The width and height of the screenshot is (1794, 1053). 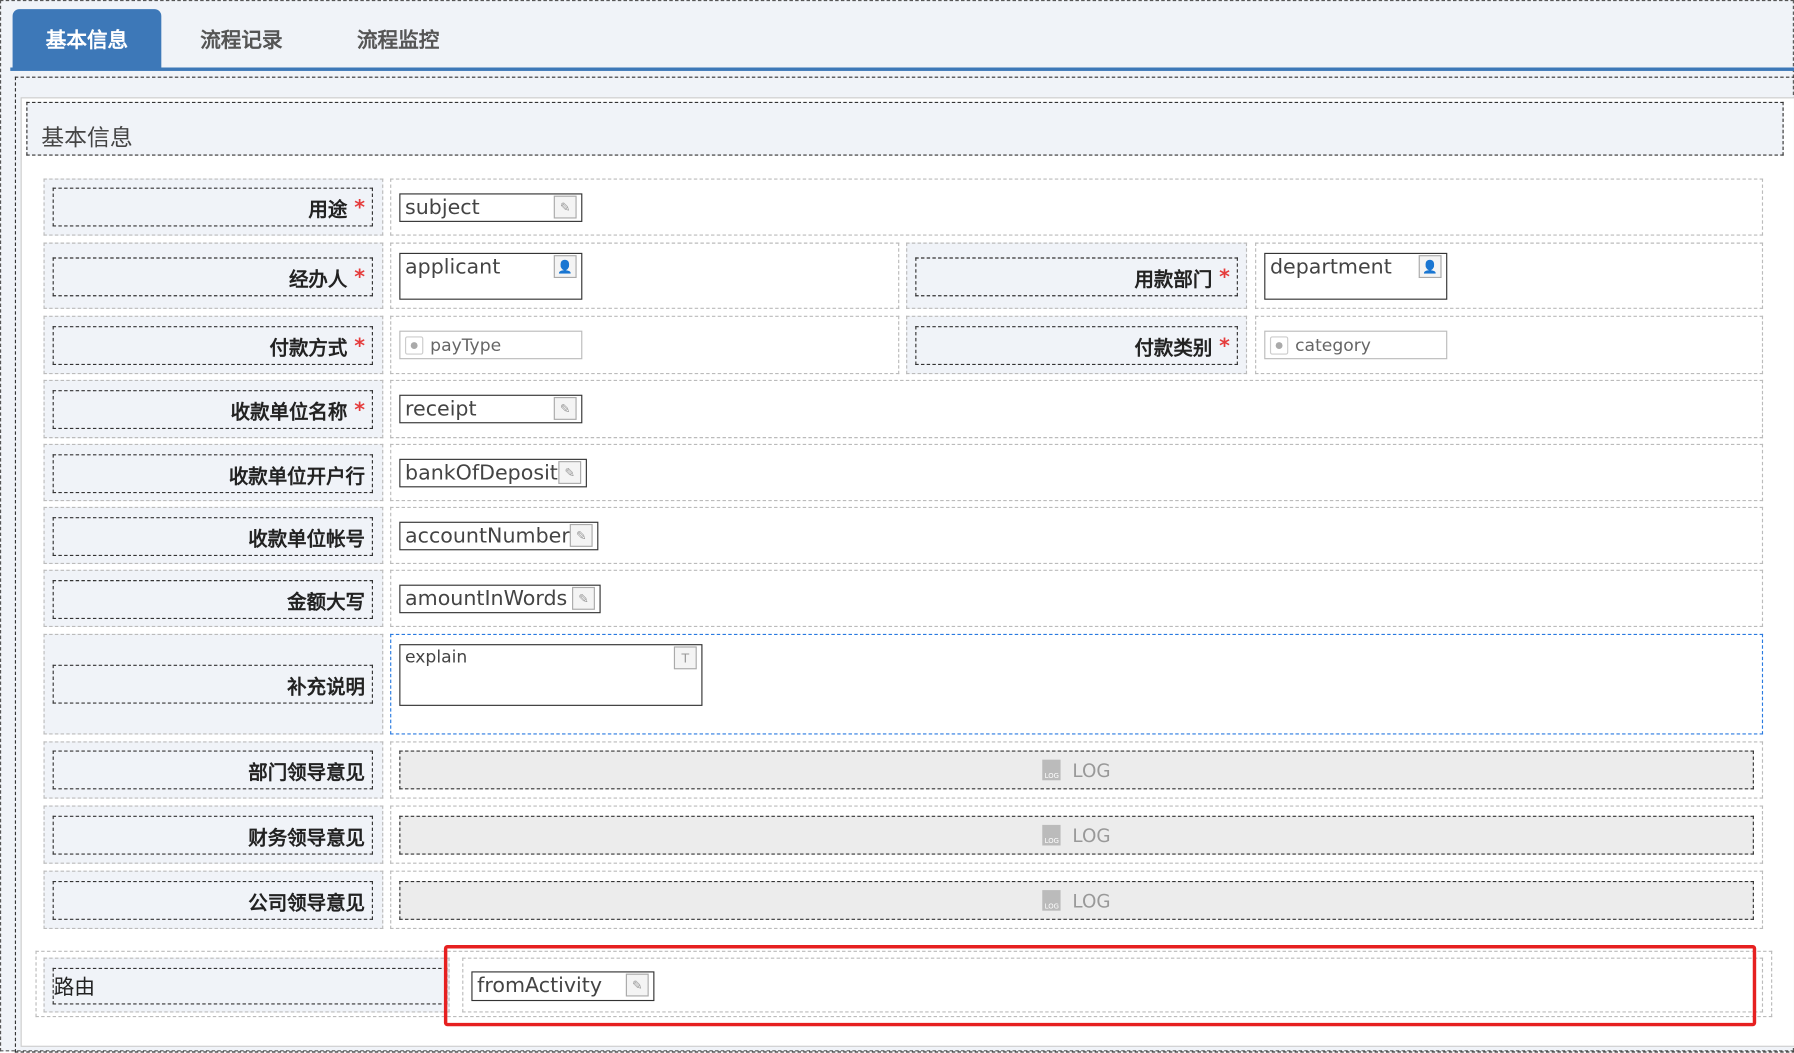 I want to click on tab-process-monitor: 流程监控, so click(x=398, y=38).